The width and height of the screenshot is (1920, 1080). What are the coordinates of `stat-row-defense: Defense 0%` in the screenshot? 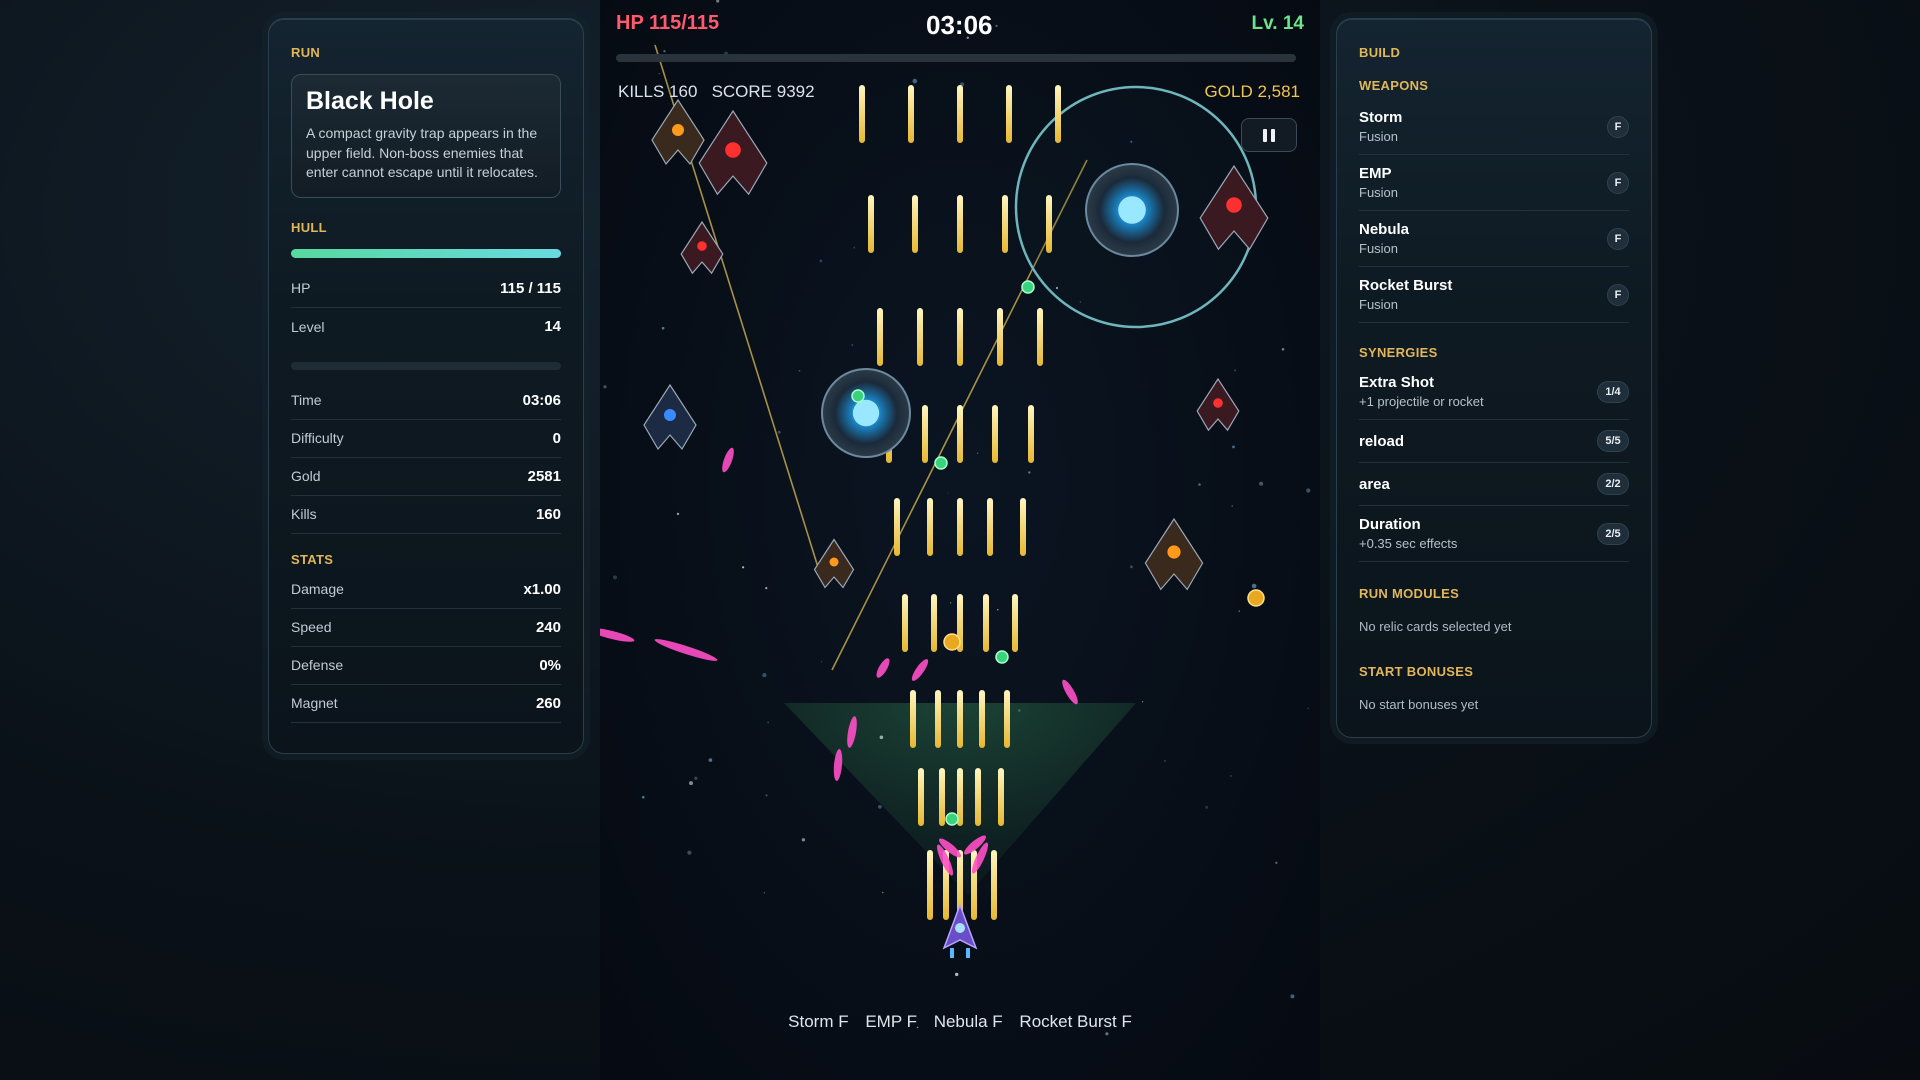 It's located at (426, 666).